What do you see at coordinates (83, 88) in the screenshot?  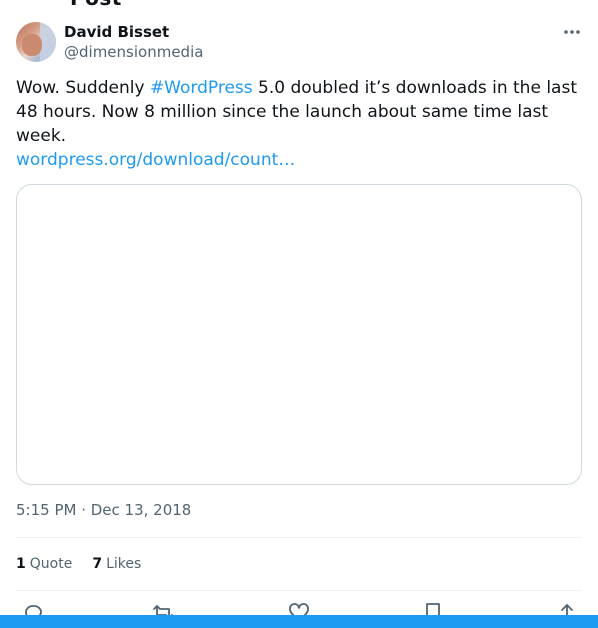 I see `tweet-text-start: Wow. Suddenly` at bounding box center [83, 88].